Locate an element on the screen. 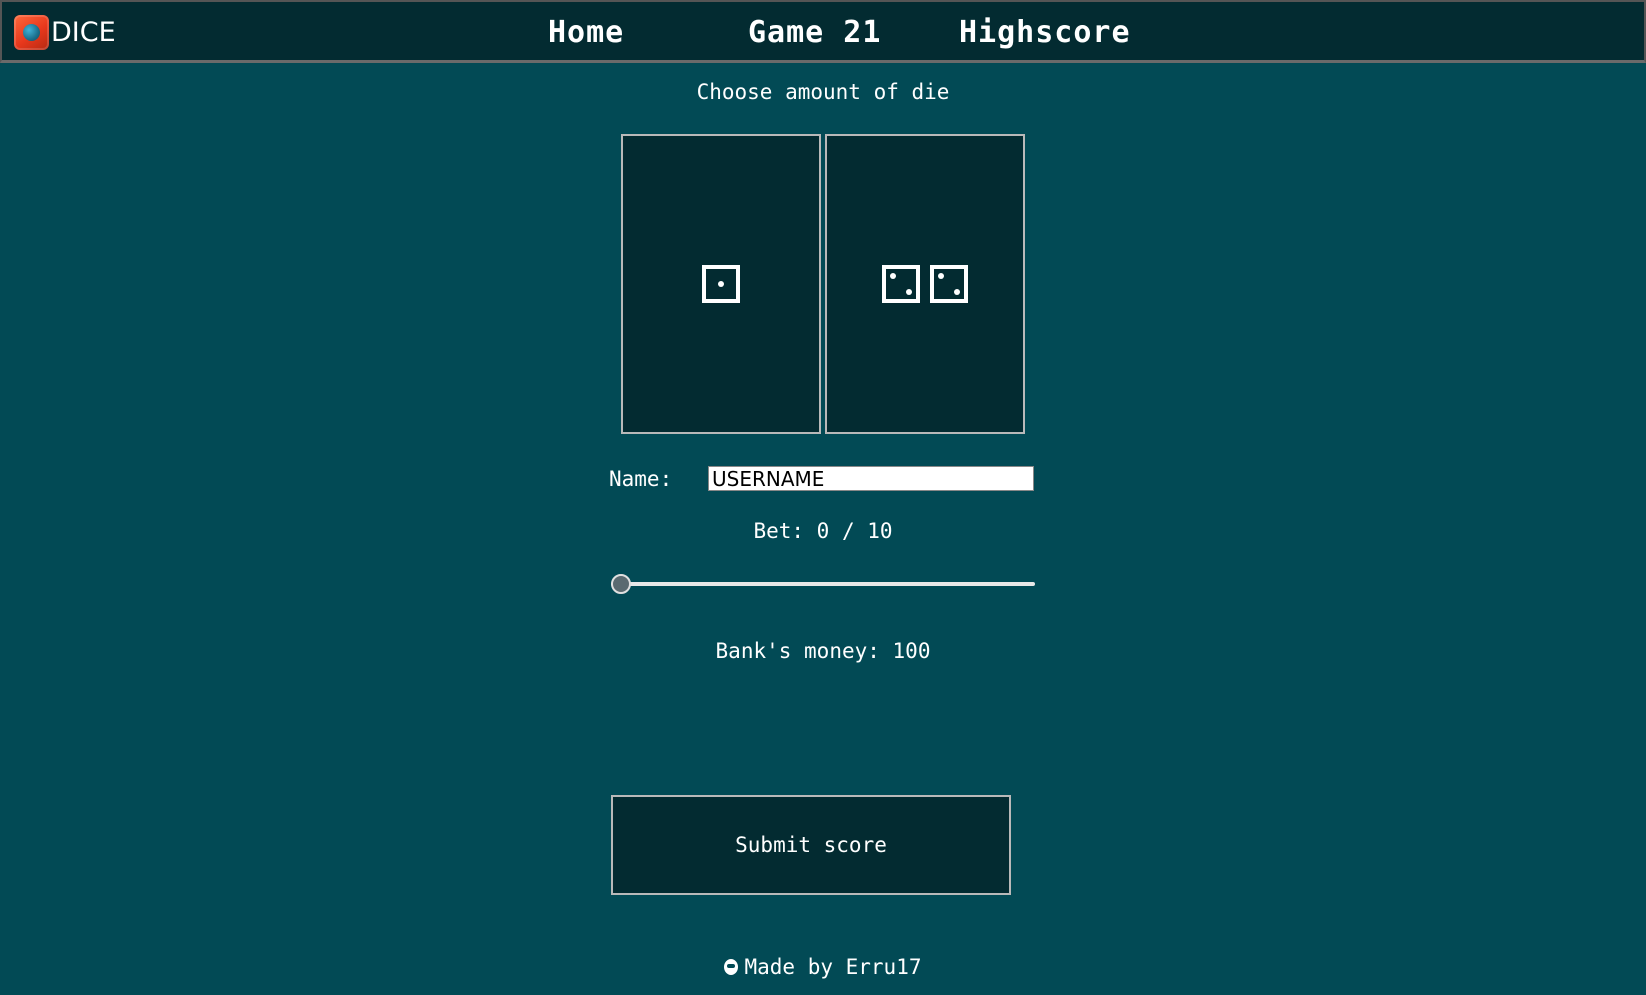  bet-slider is located at coordinates (823, 584).